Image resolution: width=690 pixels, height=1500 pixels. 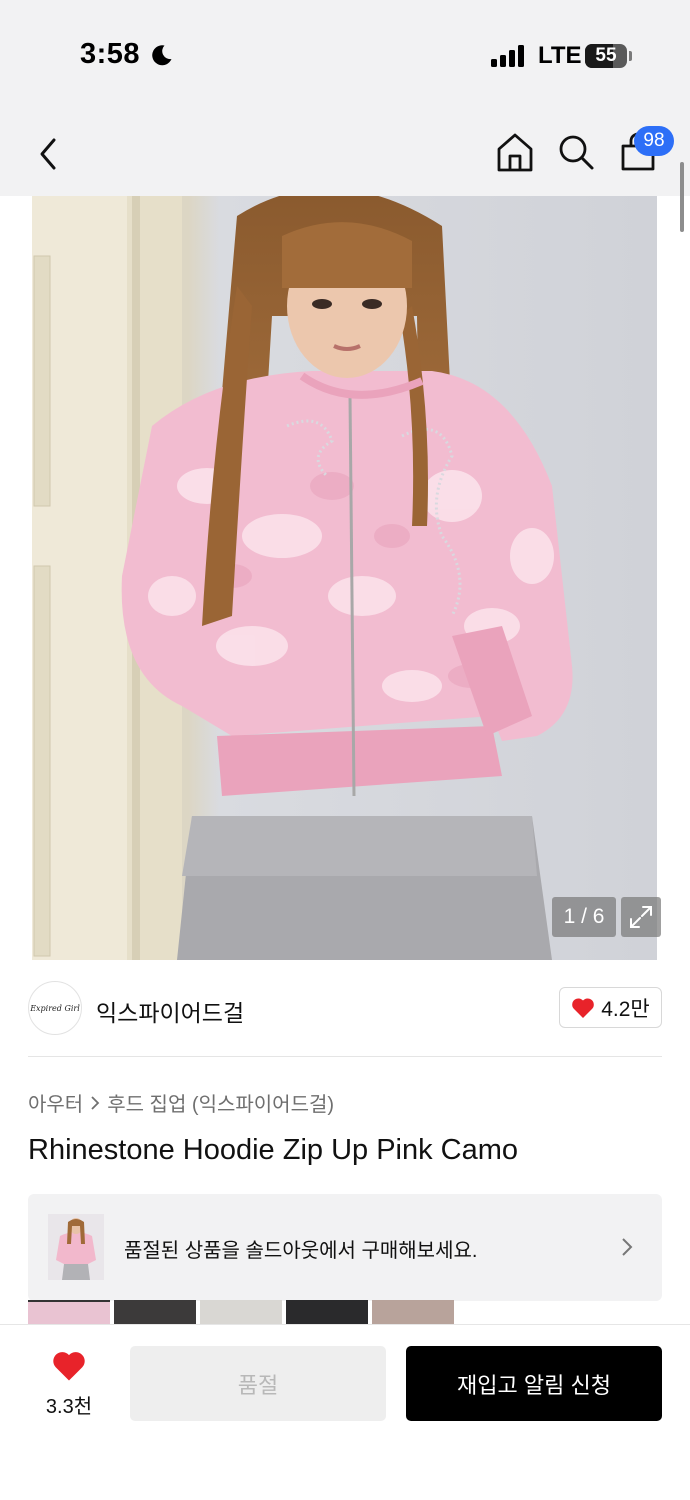 What do you see at coordinates (55, 1008) in the screenshot?
I see `brand-logo: Expired Girl` at bounding box center [55, 1008].